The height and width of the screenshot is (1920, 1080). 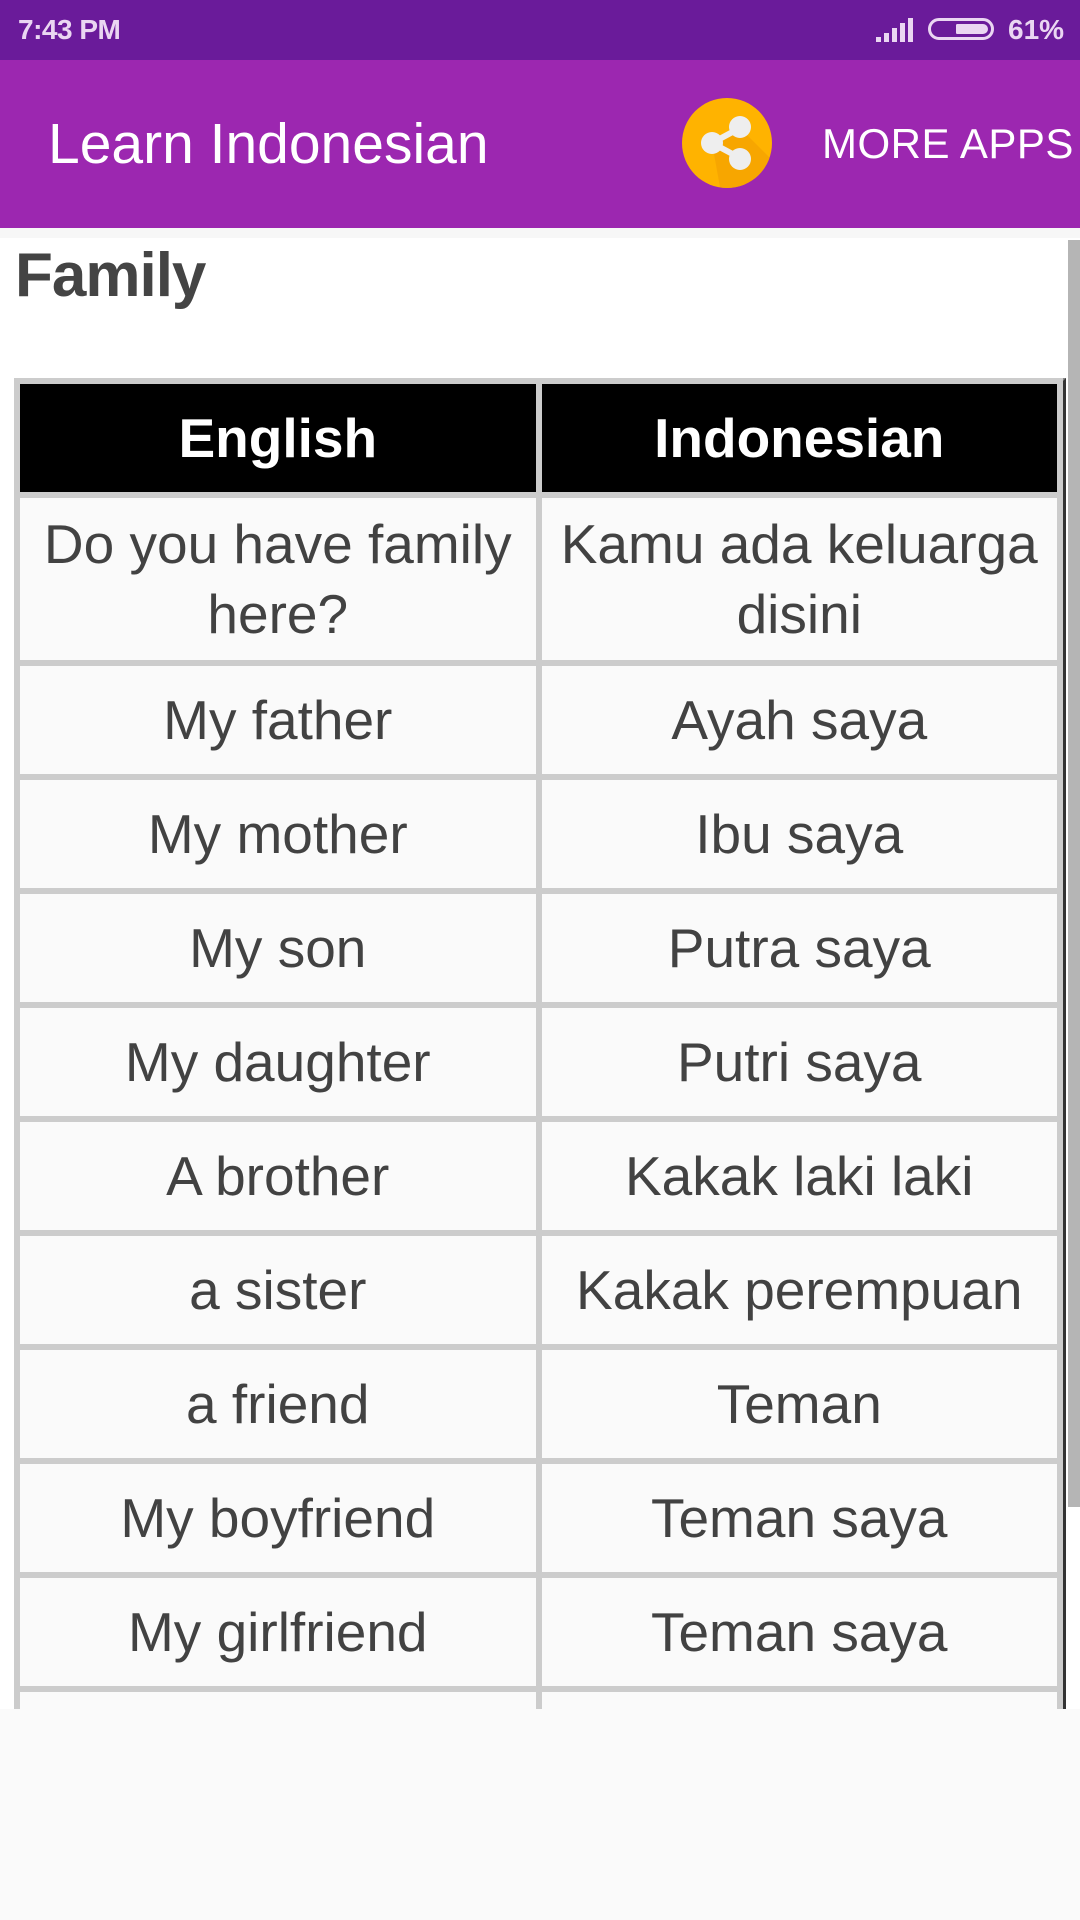 I want to click on indonesian-cell, so click(x=799, y=1700).